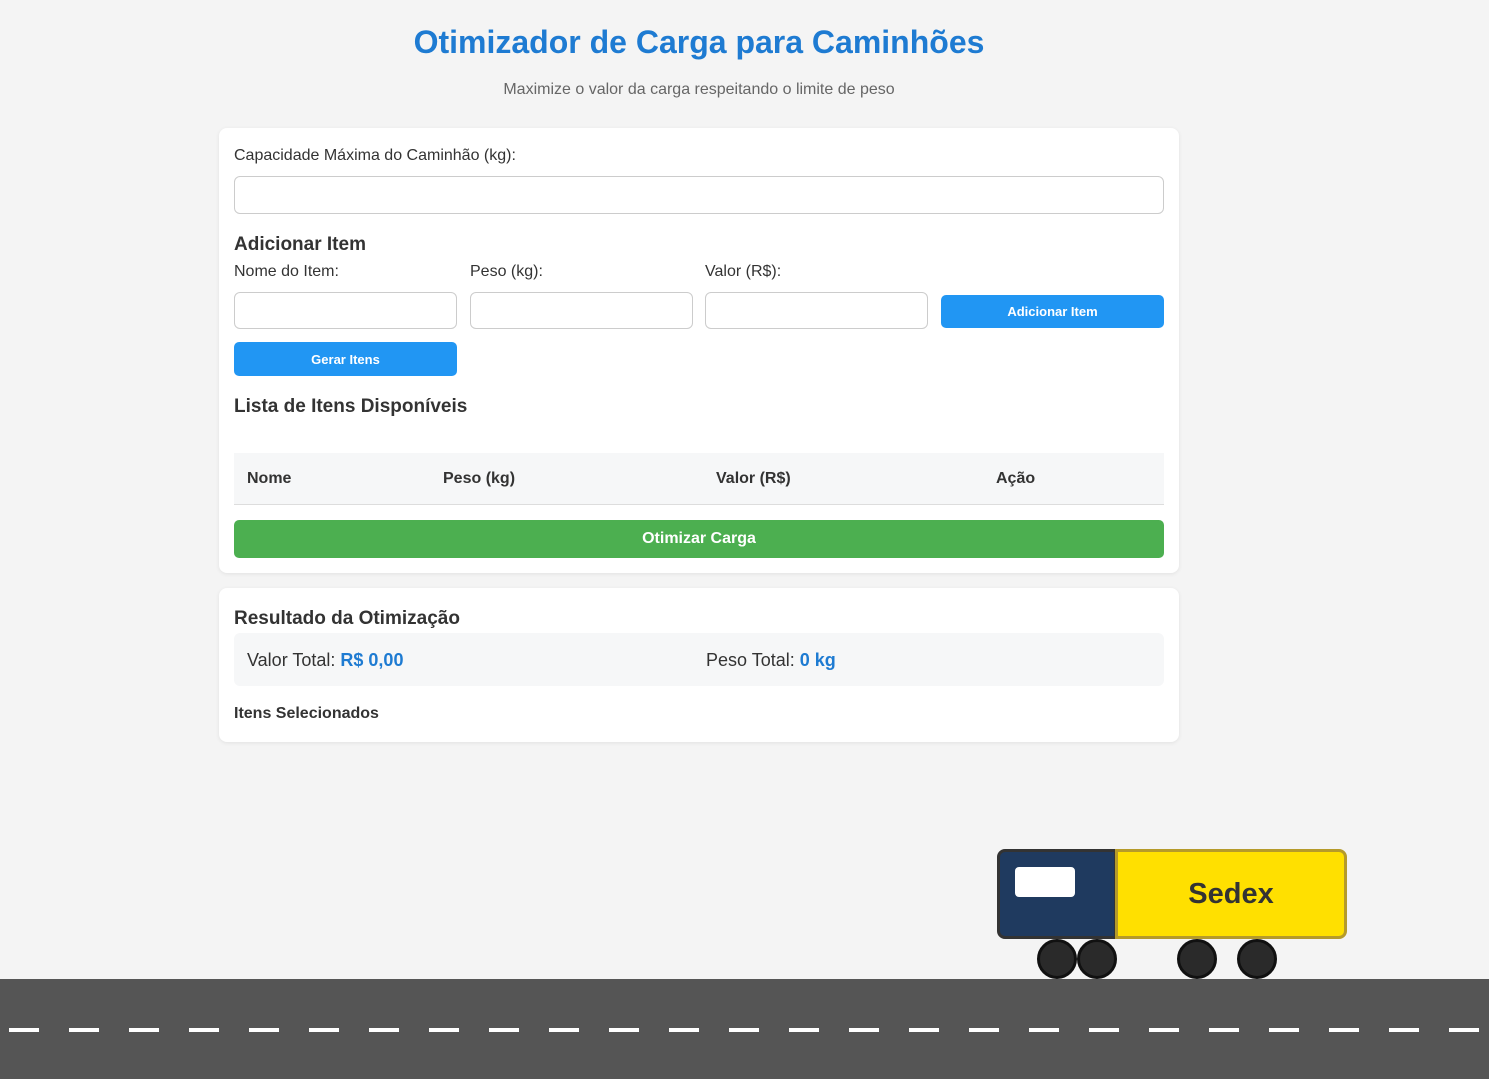 This screenshot has height=1079, width=1489. Describe the element at coordinates (347, 618) in the screenshot. I see `result-title: Resultado da Otimização` at that location.